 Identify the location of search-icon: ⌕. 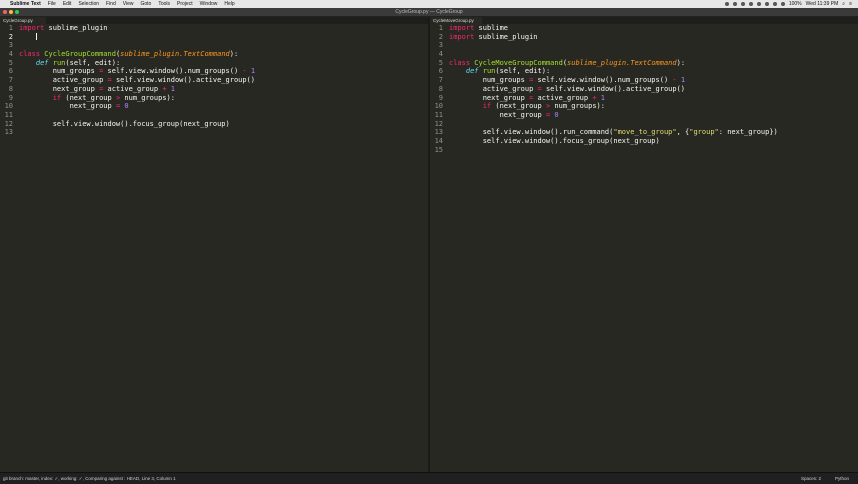
(843, 4).